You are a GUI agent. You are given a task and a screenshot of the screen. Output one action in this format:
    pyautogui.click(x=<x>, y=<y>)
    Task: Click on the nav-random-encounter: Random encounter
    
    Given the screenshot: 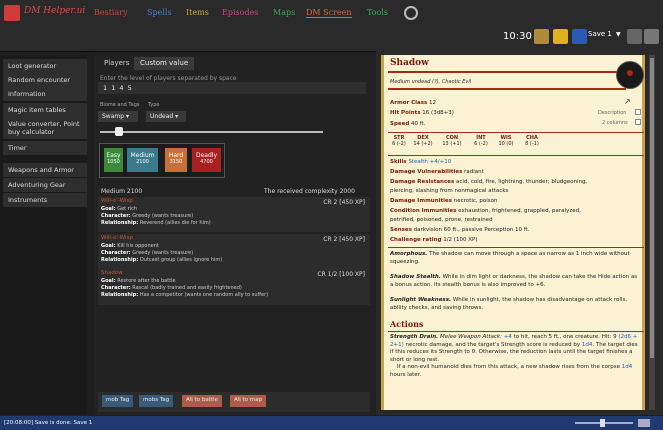 What is the action you would take?
    pyautogui.click(x=45, y=80)
    